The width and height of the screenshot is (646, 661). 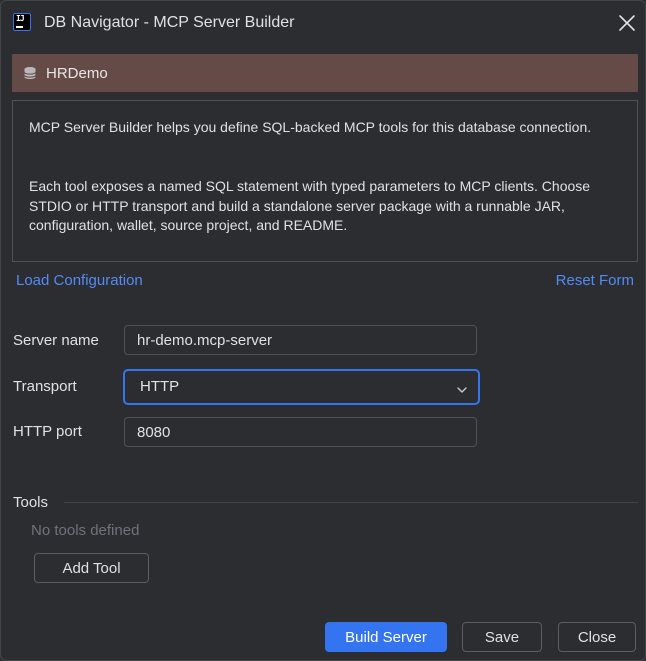 I want to click on server-name-value: hr-demo.mcp-server, so click(x=205, y=340).